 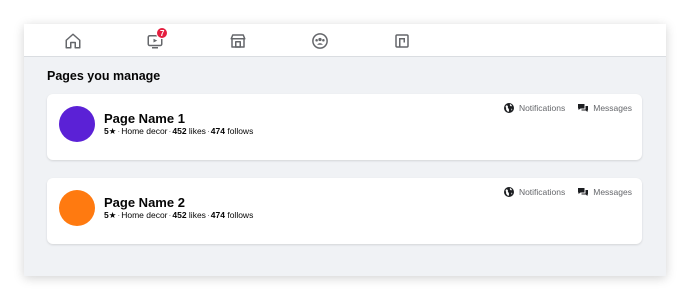 What do you see at coordinates (144, 118) in the screenshot?
I see `page-name: Page Name 1` at bounding box center [144, 118].